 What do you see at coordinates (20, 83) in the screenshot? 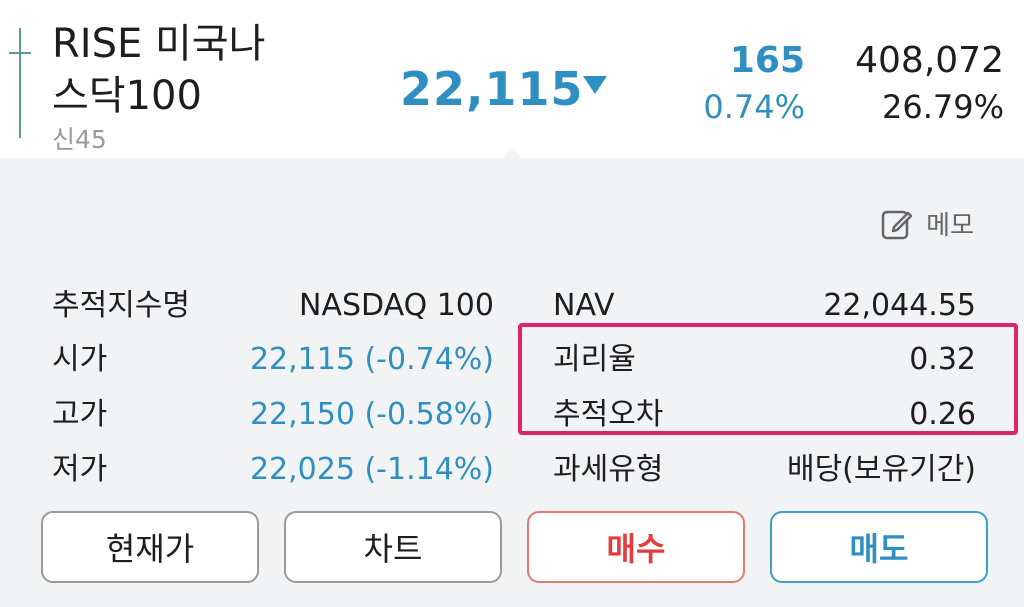
I see `chart-marker-line` at bounding box center [20, 83].